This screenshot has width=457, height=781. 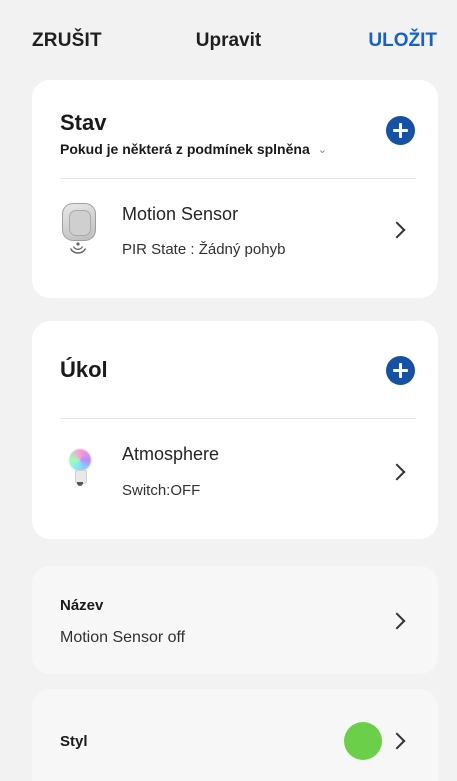 I want to click on condition-mode-label: Pokud je některá z podmínek splněna, so click(x=185, y=149).